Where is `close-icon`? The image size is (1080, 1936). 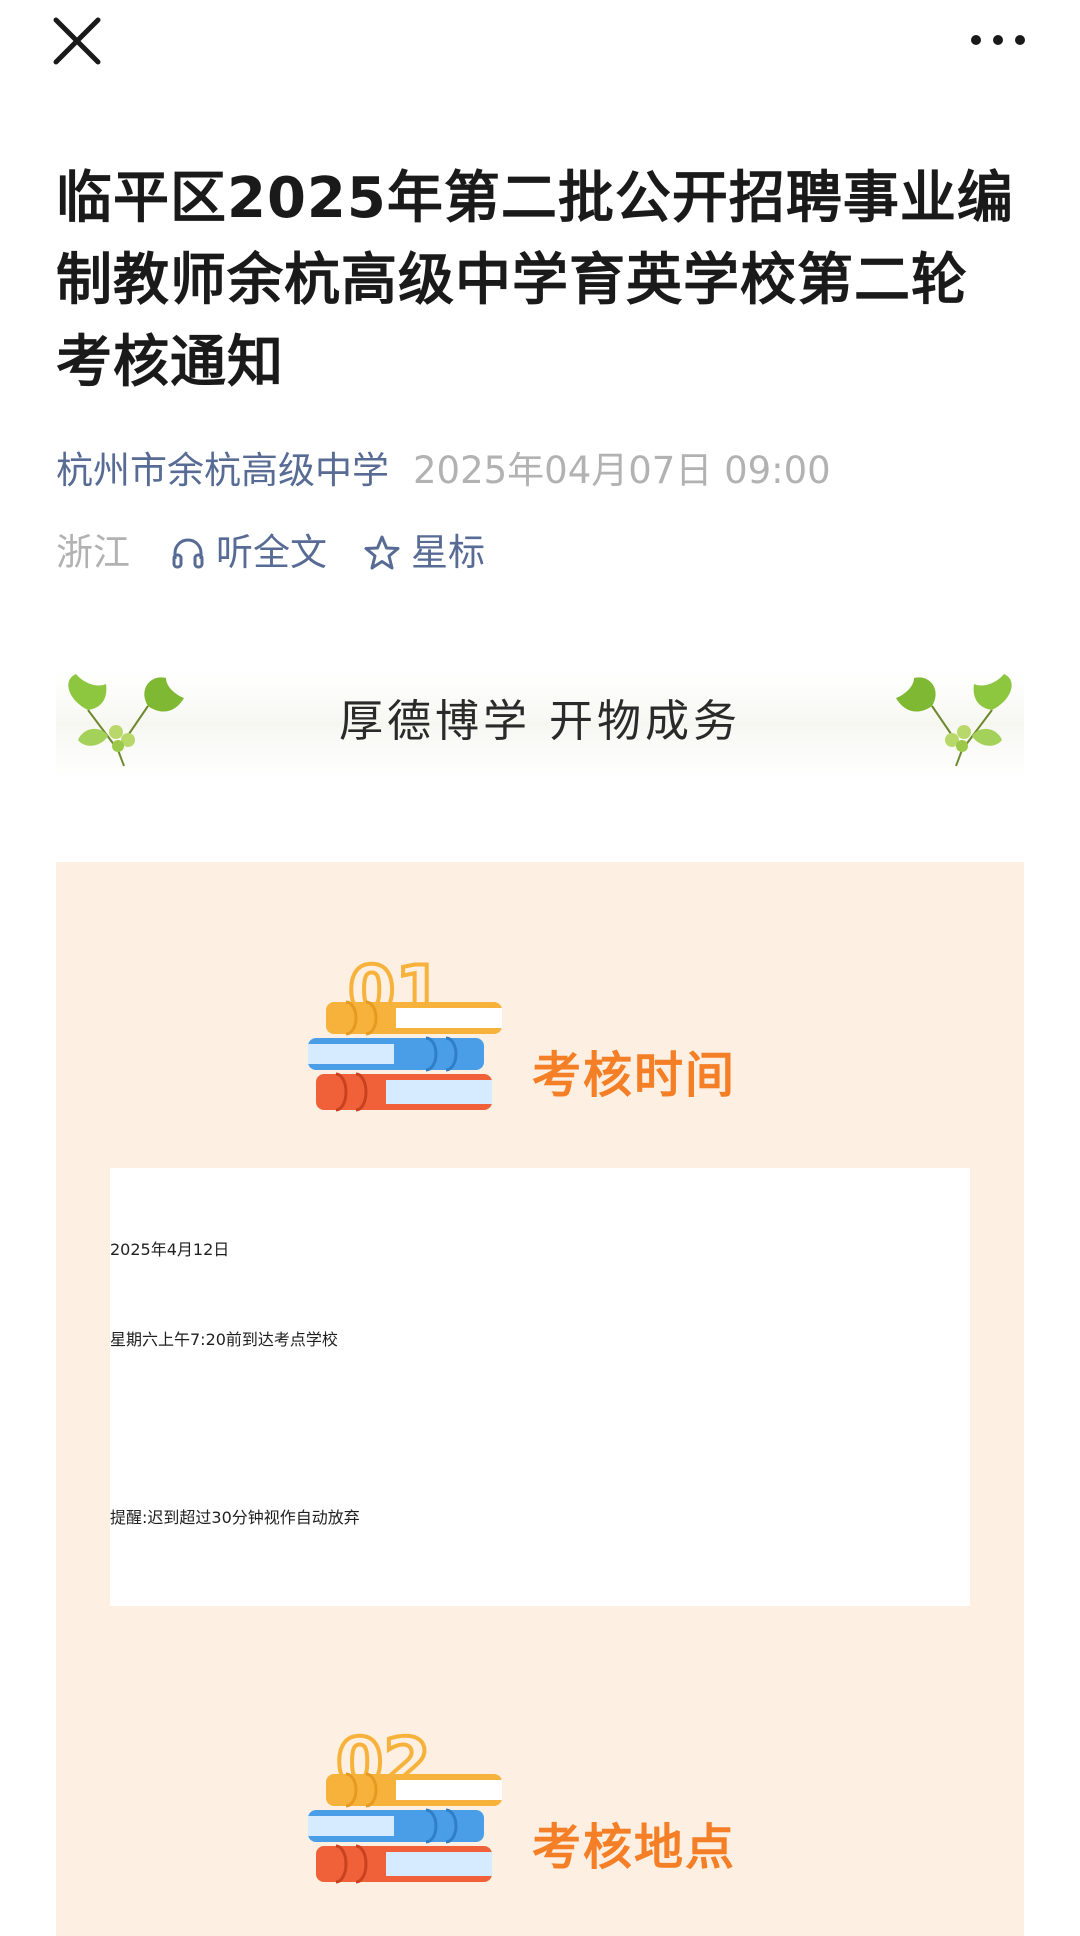
close-icon is located at coordinates (77, 41).